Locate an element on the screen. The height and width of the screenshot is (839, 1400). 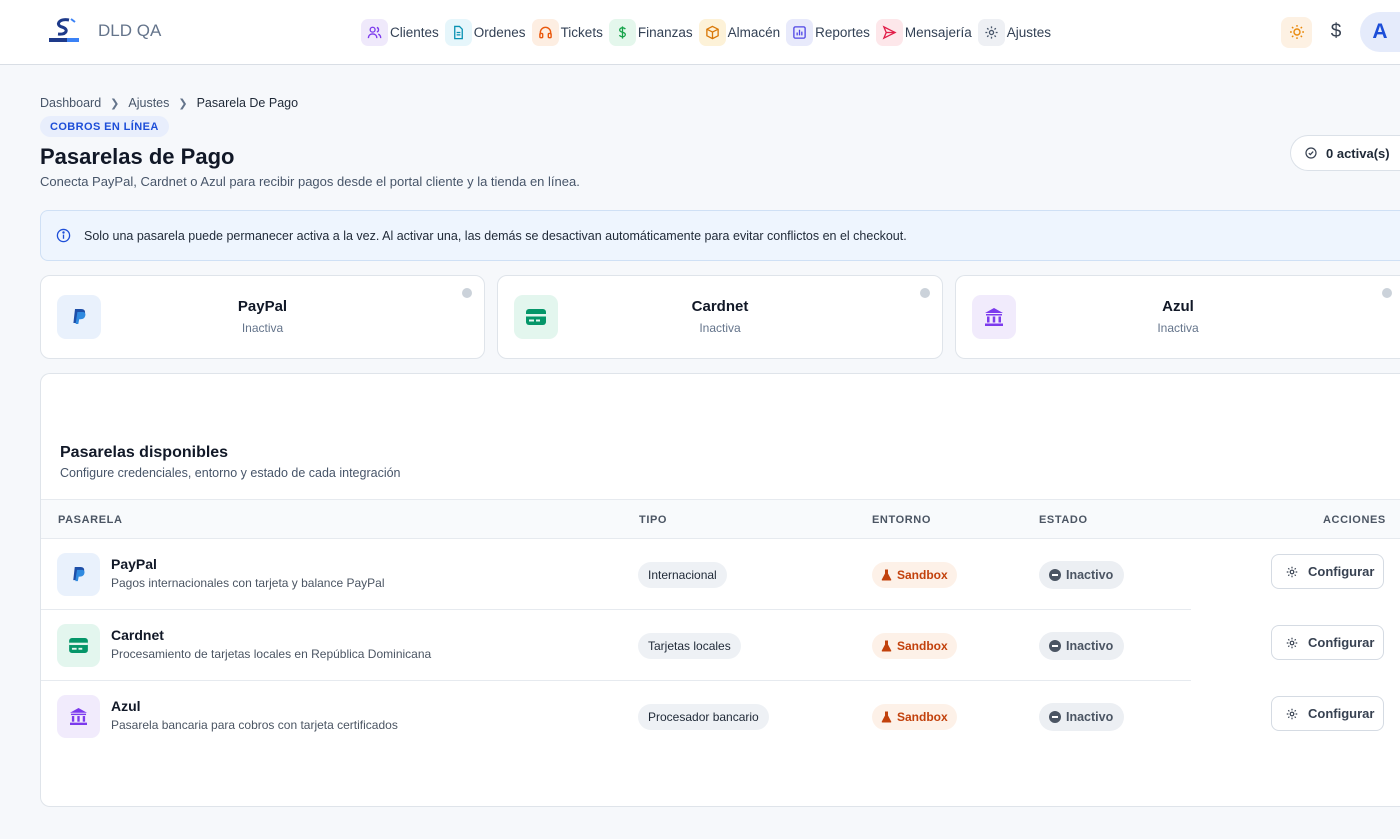
tipo-badge: Tarjetas locales is located at coordinates (689, 646).